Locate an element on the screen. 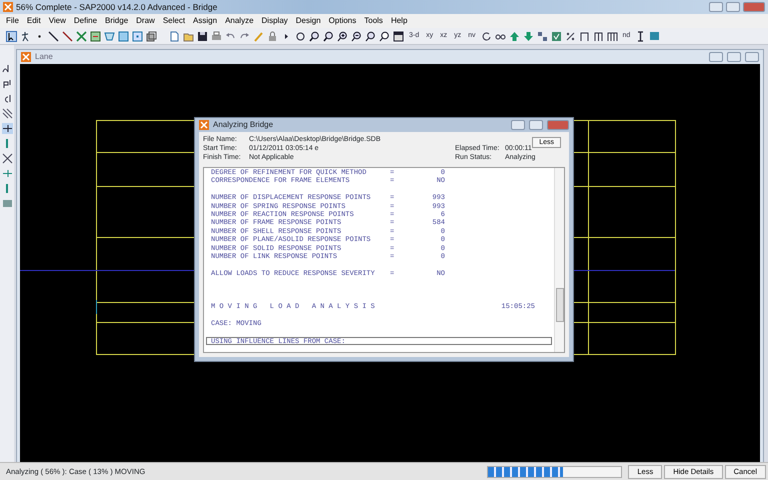  menu-item: Edit is located at coordinates (33, 21).